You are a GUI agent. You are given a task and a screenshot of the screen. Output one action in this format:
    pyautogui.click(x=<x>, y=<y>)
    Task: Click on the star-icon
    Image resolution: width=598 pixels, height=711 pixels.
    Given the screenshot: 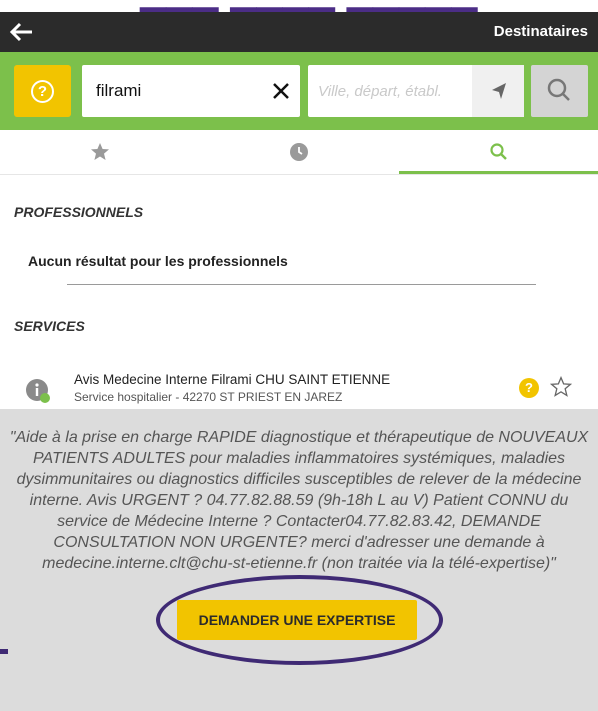 What is the action you would take?
    pyautogui.click(x=100, y=151)
    